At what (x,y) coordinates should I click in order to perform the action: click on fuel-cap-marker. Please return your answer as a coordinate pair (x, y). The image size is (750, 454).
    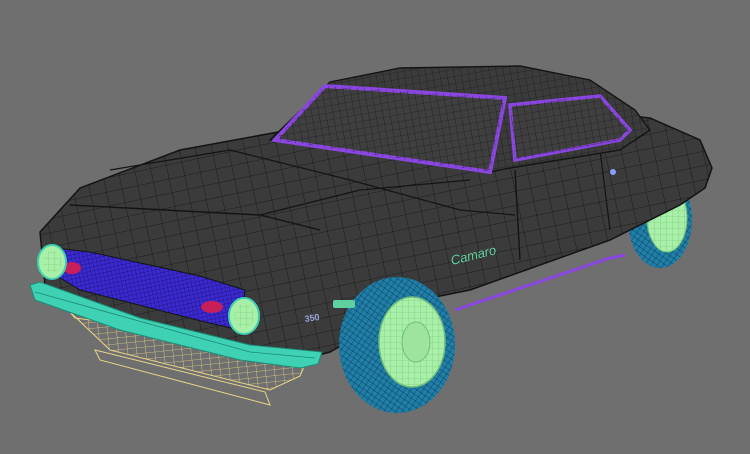
    Looking at the image, I should click on (613, 172).